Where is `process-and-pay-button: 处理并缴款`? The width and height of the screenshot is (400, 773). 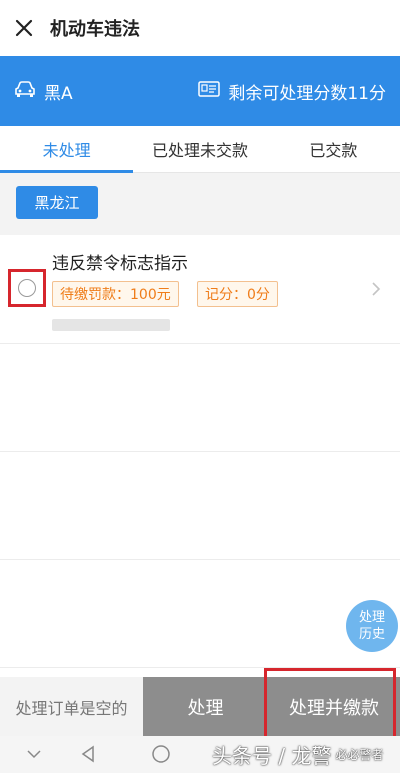
process-and-pay-button: 处理并缴款 is located at coordinates (334, 706).